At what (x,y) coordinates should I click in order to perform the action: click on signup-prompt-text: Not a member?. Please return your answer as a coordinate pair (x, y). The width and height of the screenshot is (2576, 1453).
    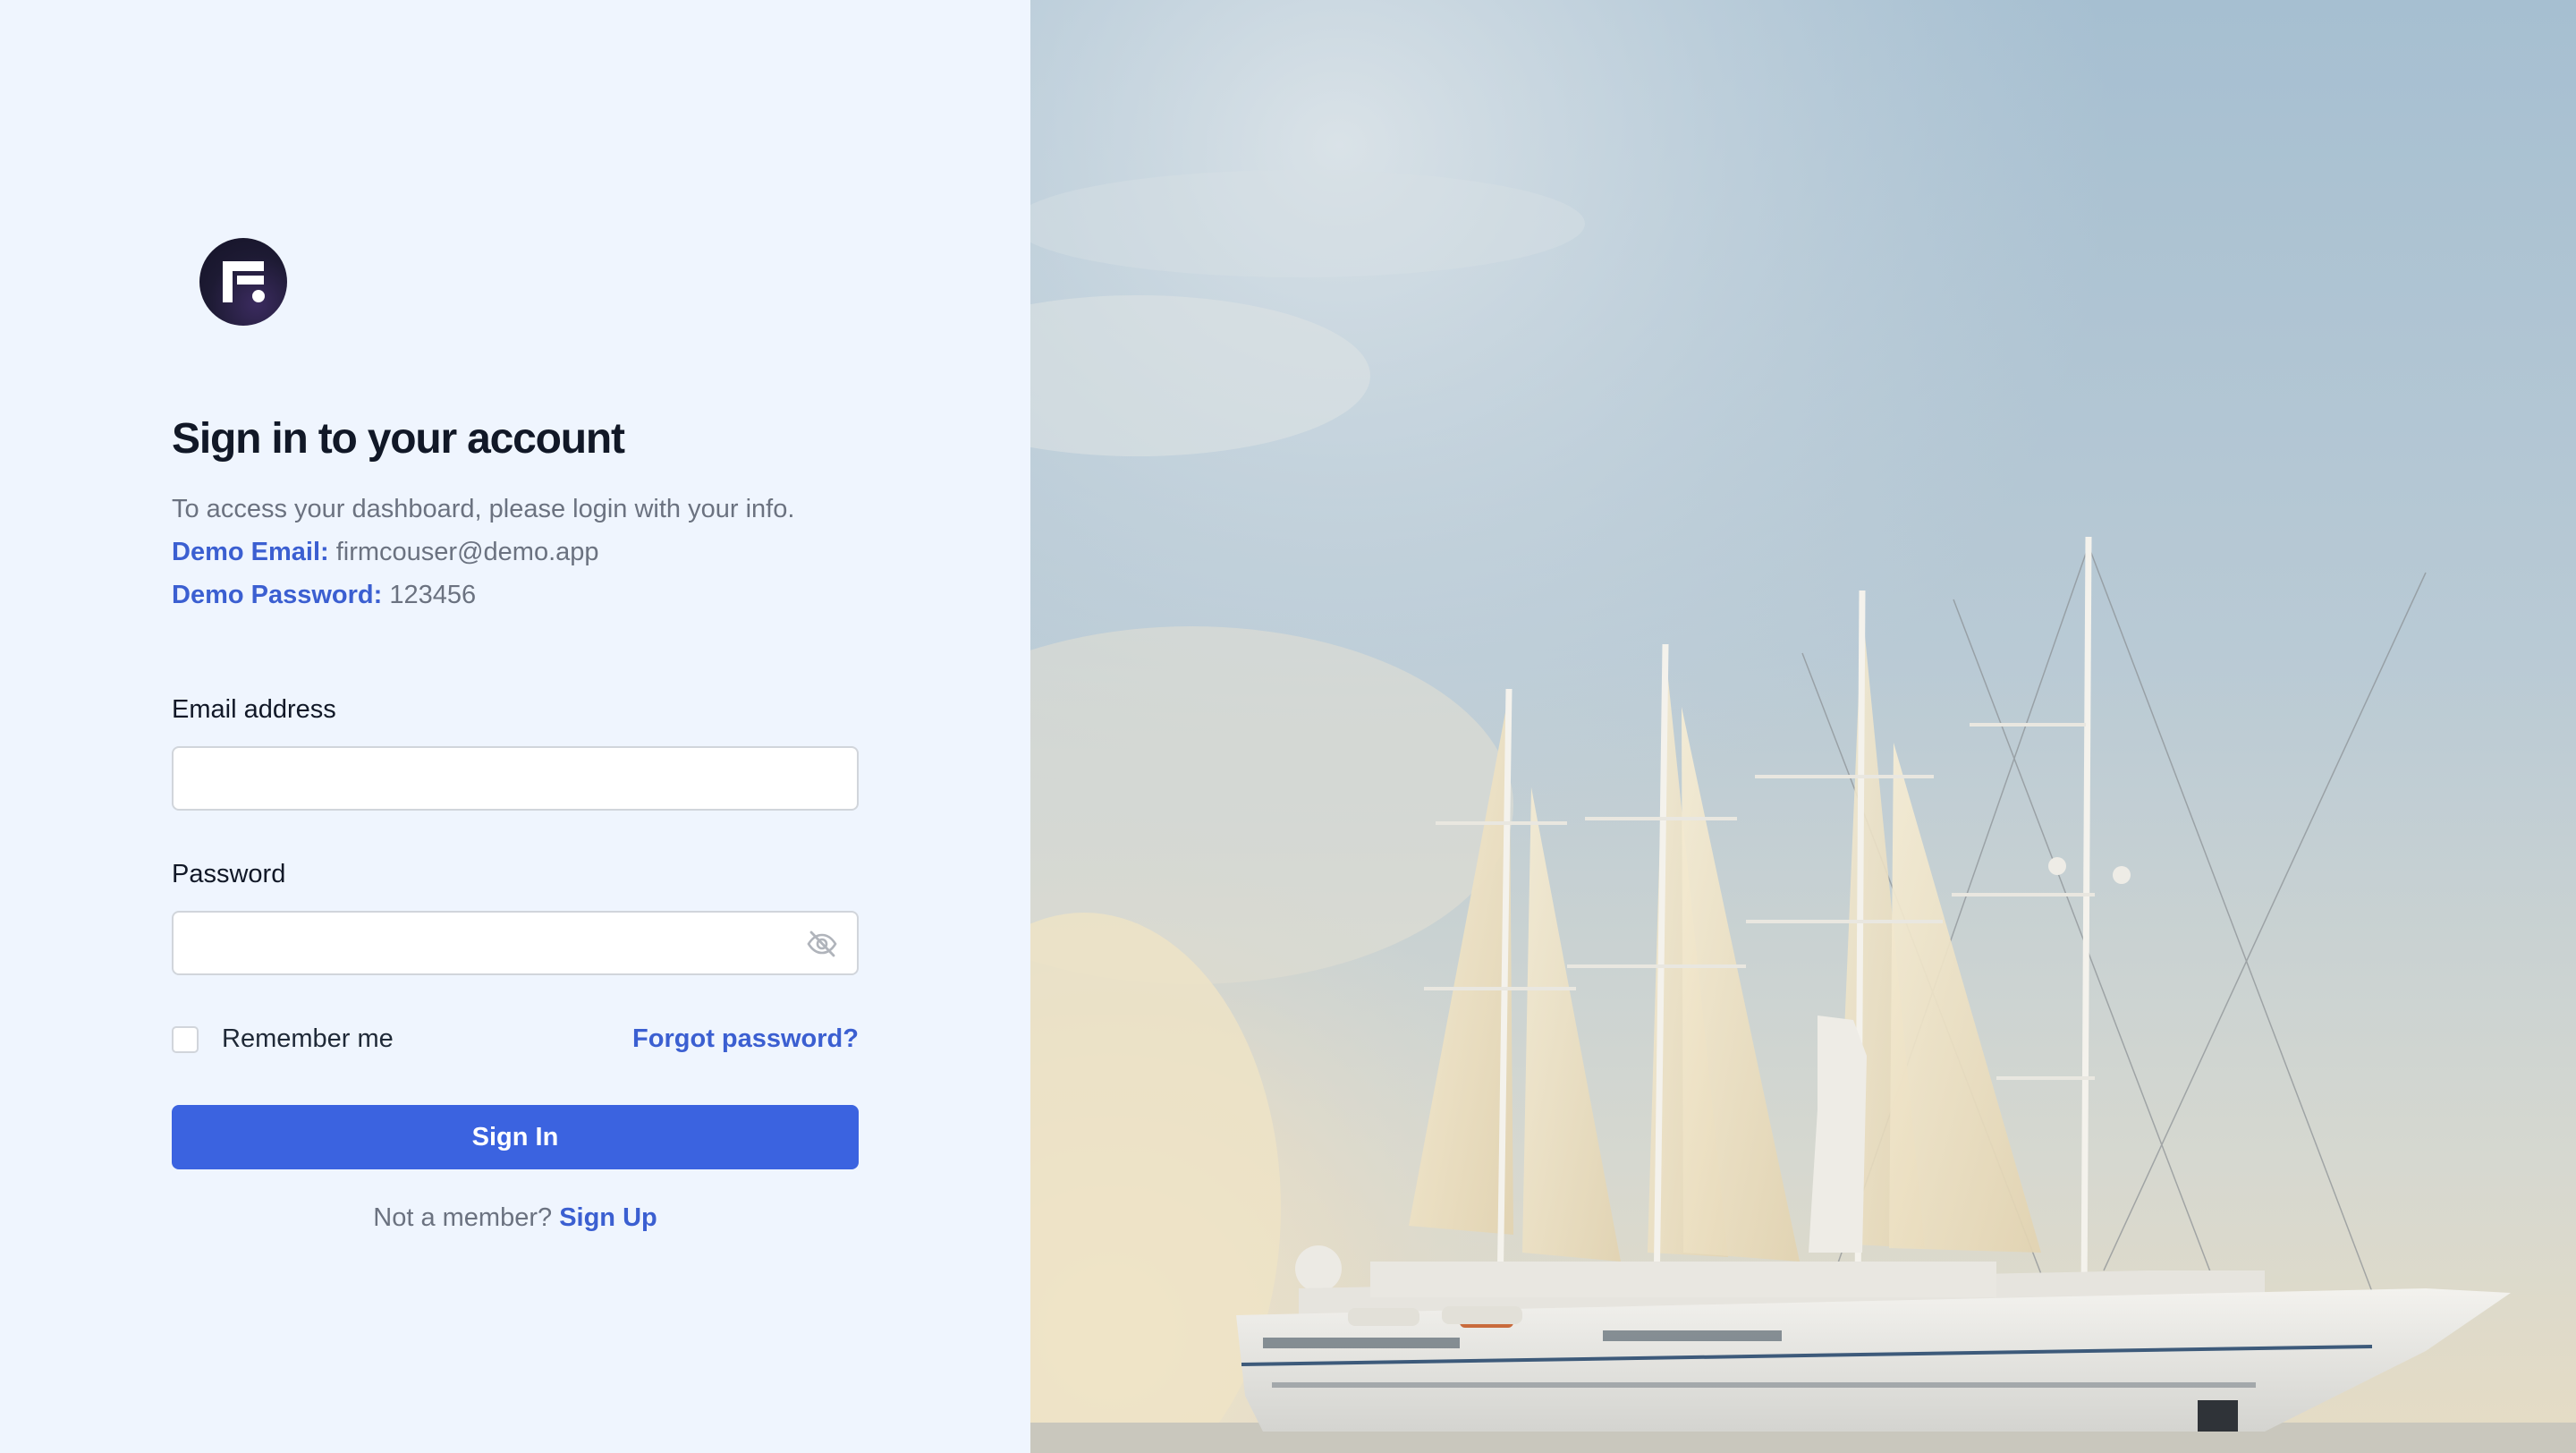
    Looking at the image, I should click on (463, 1217).